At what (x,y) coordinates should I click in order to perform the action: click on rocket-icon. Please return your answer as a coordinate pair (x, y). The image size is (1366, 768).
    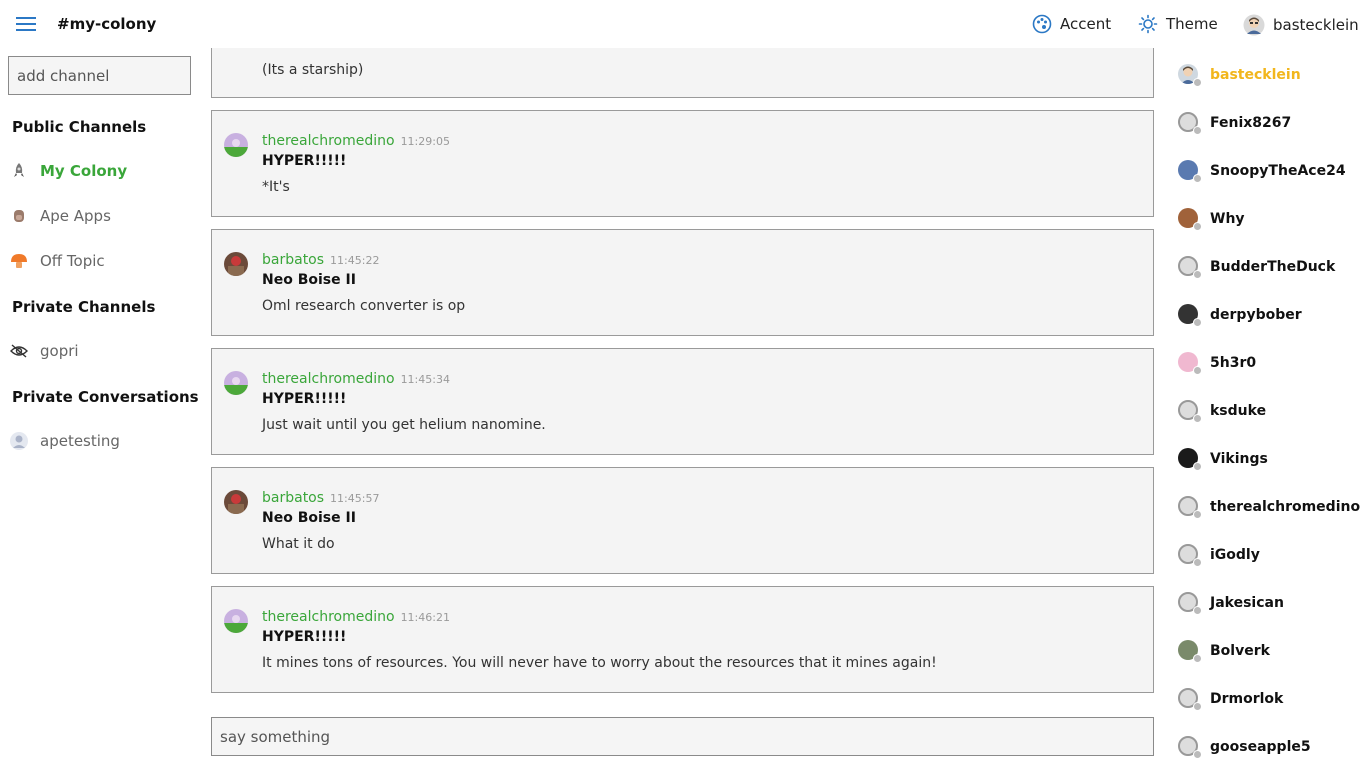
    Looking at the image, I should click on (19, 171).